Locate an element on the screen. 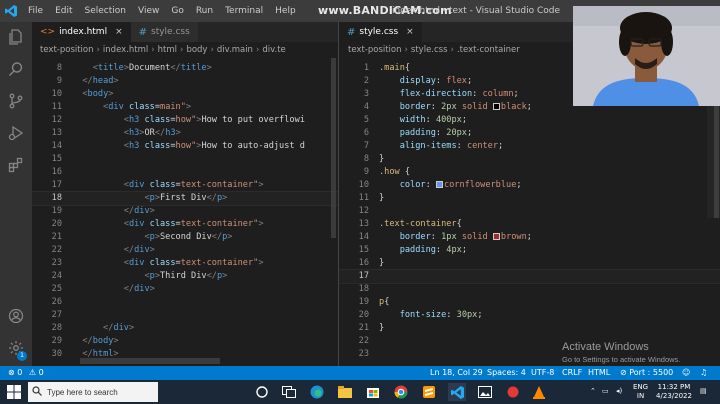 This screenshot has width=720, height=404. code-line: 8 <title>Document</title> is located at coordinates (185, 68).